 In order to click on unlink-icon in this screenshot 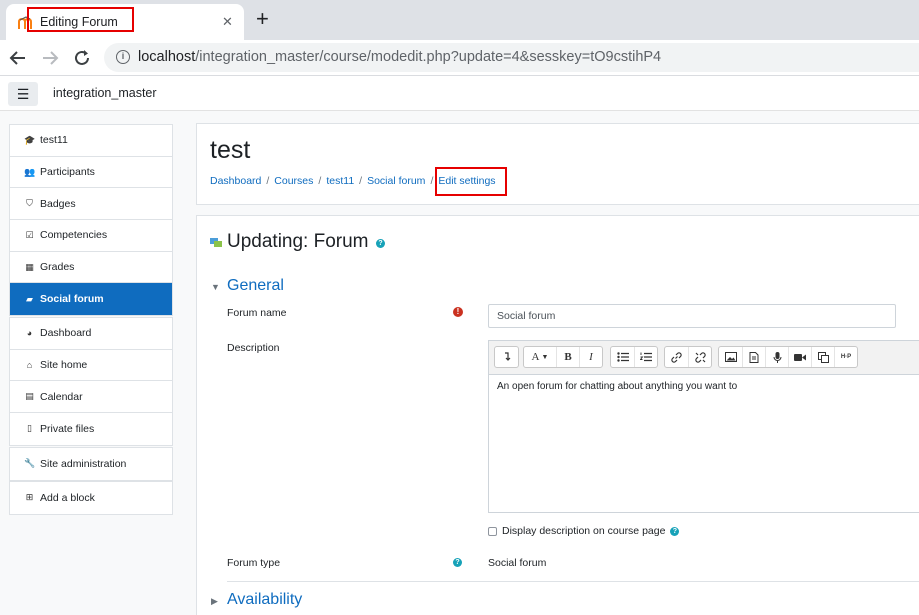, I will do `click(700, 357)`.